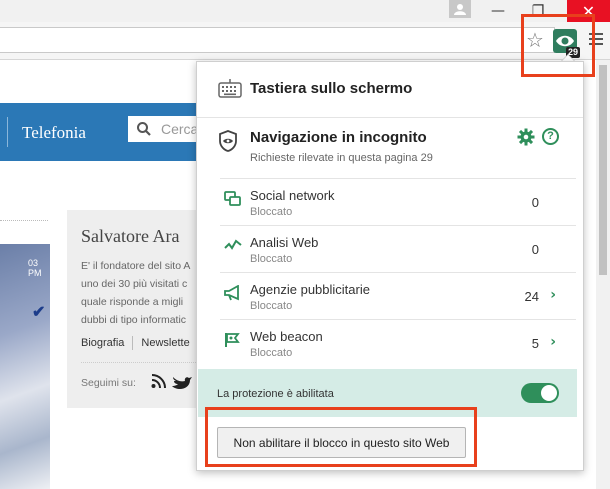 This screenshot has height=489, width=610. What do you see at coordinates (165, 343) in the screenshot?
I see `link-newsletter: Newslette` at bounding box center [165, 343].